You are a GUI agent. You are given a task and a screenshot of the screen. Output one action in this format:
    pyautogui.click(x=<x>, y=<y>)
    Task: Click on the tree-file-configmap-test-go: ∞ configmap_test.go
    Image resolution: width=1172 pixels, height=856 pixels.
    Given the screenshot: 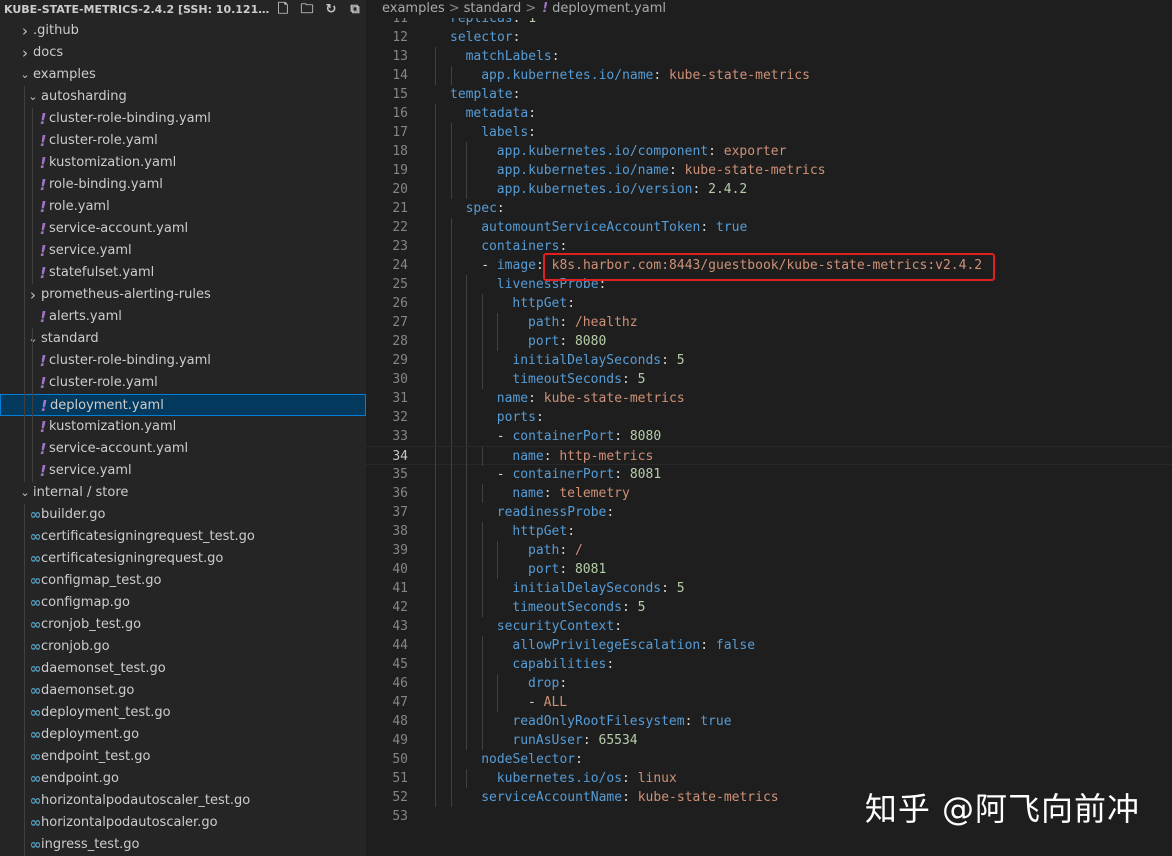 What is the action you would take?
    pyautogui.click(x=183, y=581)
    